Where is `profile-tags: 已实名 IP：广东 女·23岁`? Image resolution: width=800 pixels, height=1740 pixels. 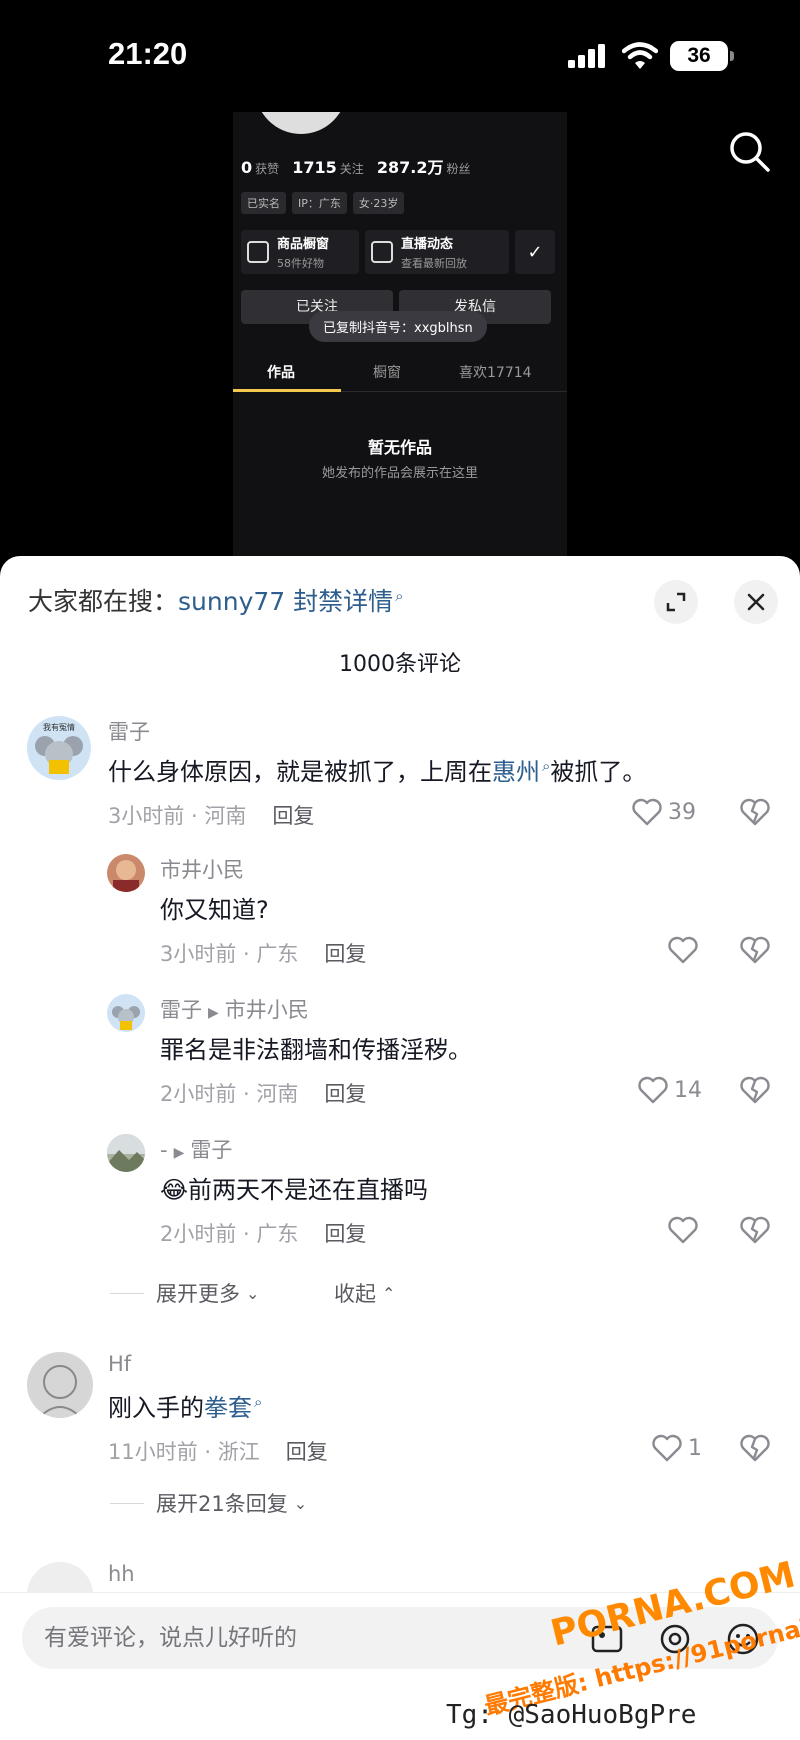 profile-tags: 已实名 IP：广东 女·23岁 is located at coordinates (323, 203).